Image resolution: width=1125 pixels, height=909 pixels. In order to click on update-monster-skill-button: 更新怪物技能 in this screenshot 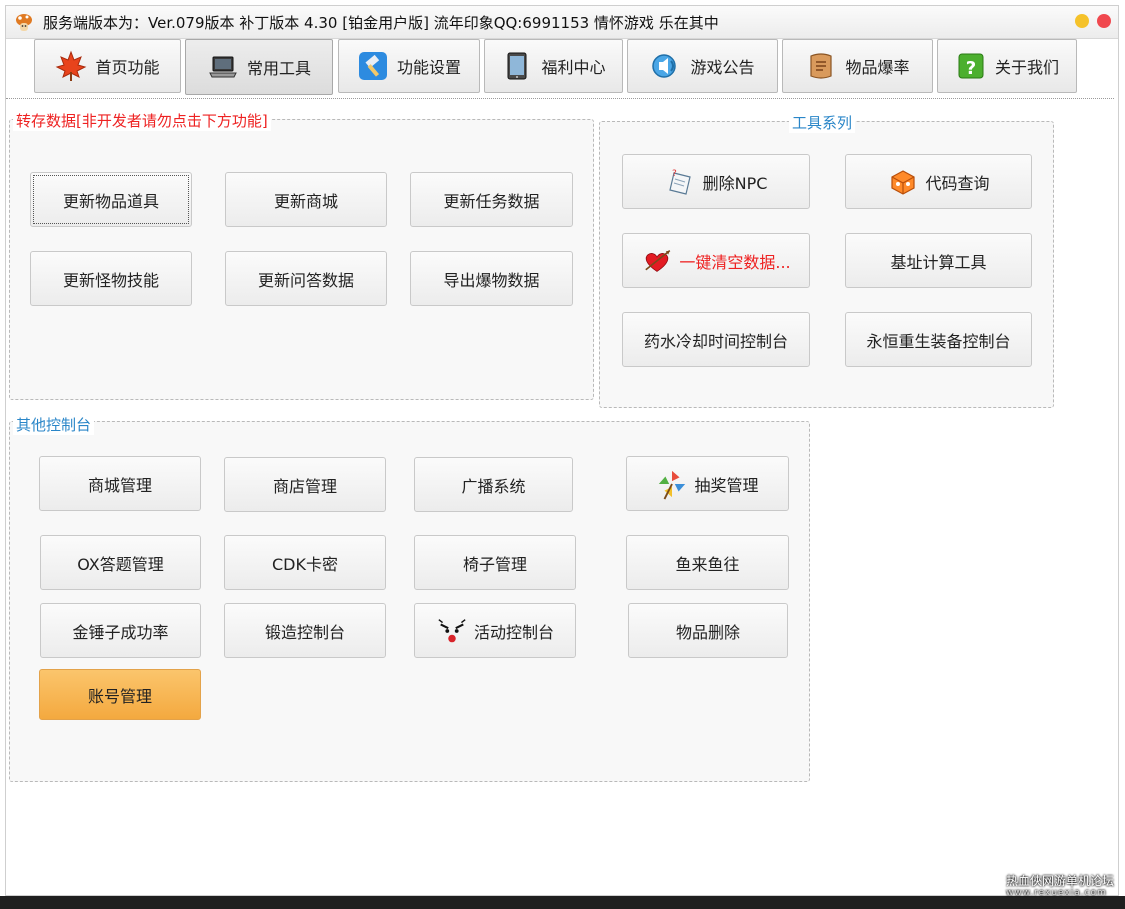, I will do `click(111, 278)`.